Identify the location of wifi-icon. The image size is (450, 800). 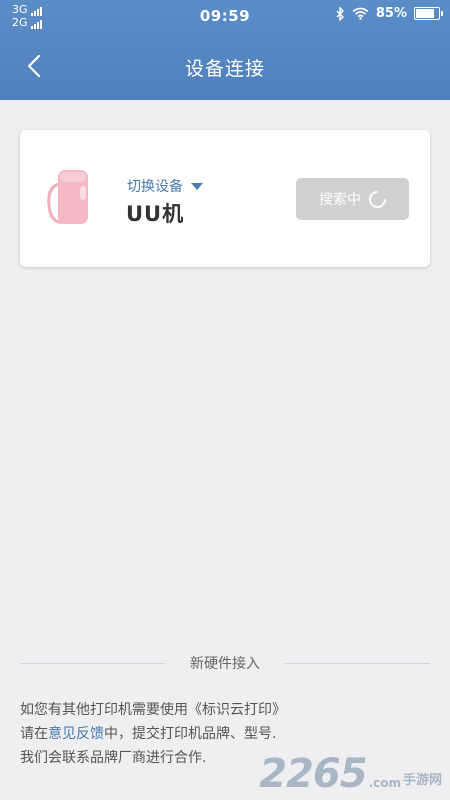
(360, 13).